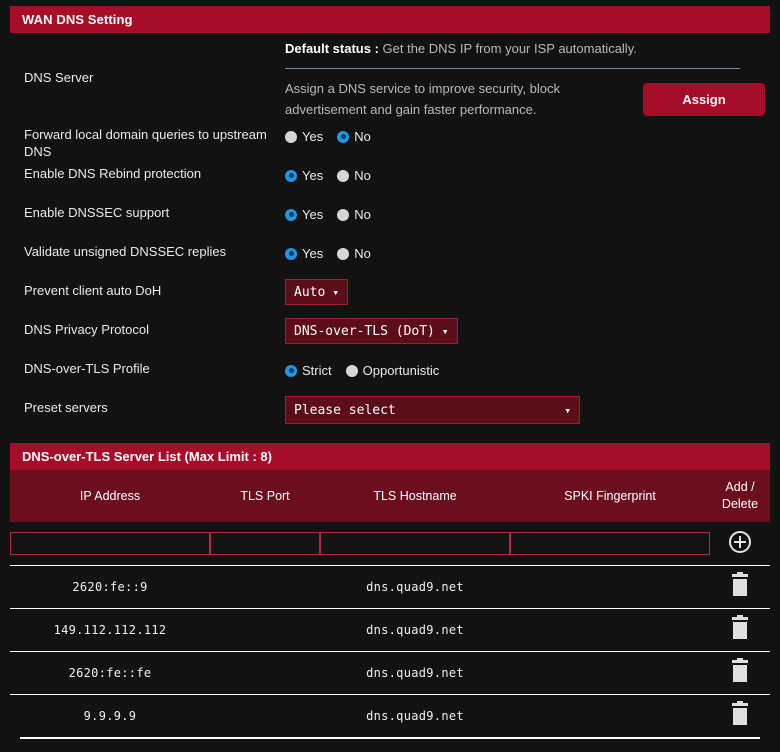 The width and height of the screenshot is (780, 752). Describe the element at coordinates (704, 99) in the screenshot. I see `assign-button: Assign` at that location.